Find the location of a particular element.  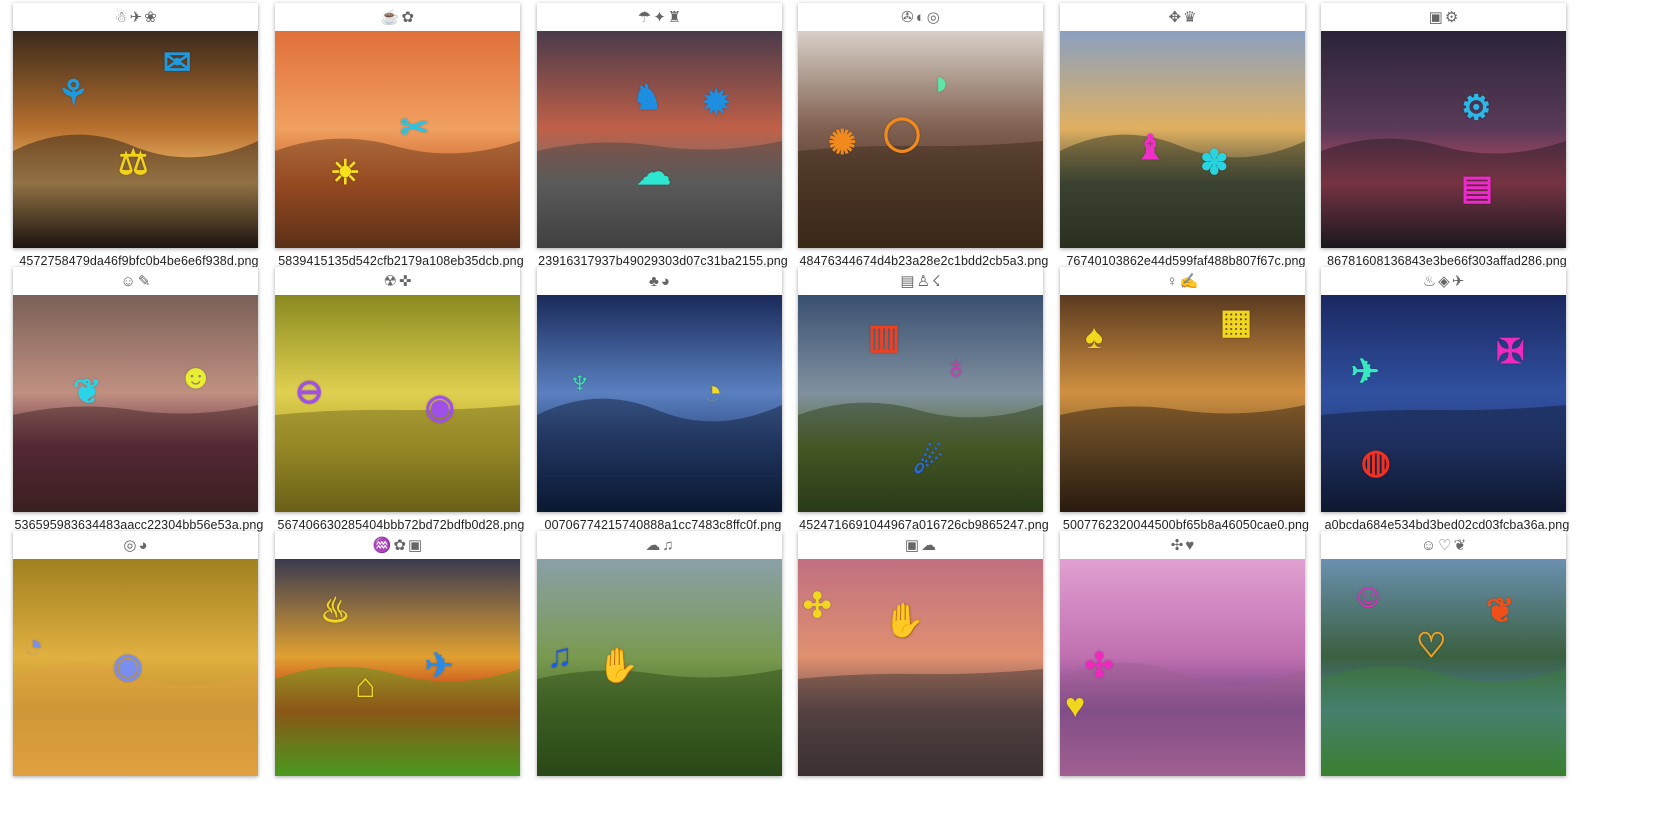

strip-icon: ☢ is located at coordinates (390, 281).